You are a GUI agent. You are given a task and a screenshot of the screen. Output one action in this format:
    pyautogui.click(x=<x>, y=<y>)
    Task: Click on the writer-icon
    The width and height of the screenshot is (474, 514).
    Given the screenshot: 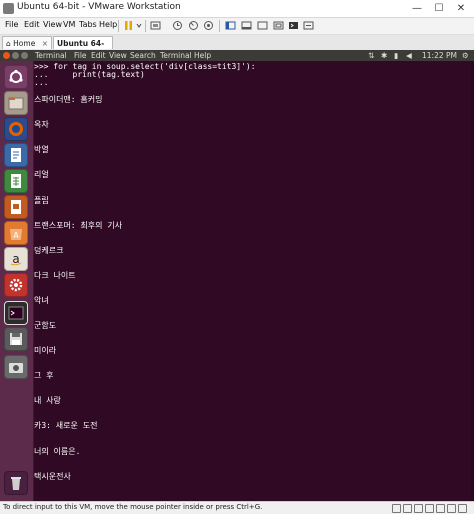 What is the action you would take?
    pyautogui.click(x=16, y=155)
    